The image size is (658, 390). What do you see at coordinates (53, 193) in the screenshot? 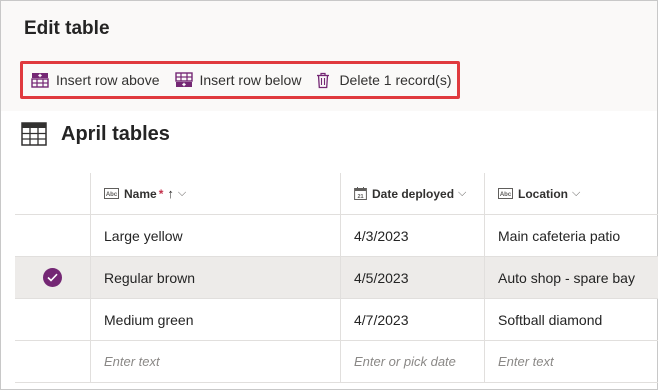
I see `select-all-column` at bounding box center [53, 193].